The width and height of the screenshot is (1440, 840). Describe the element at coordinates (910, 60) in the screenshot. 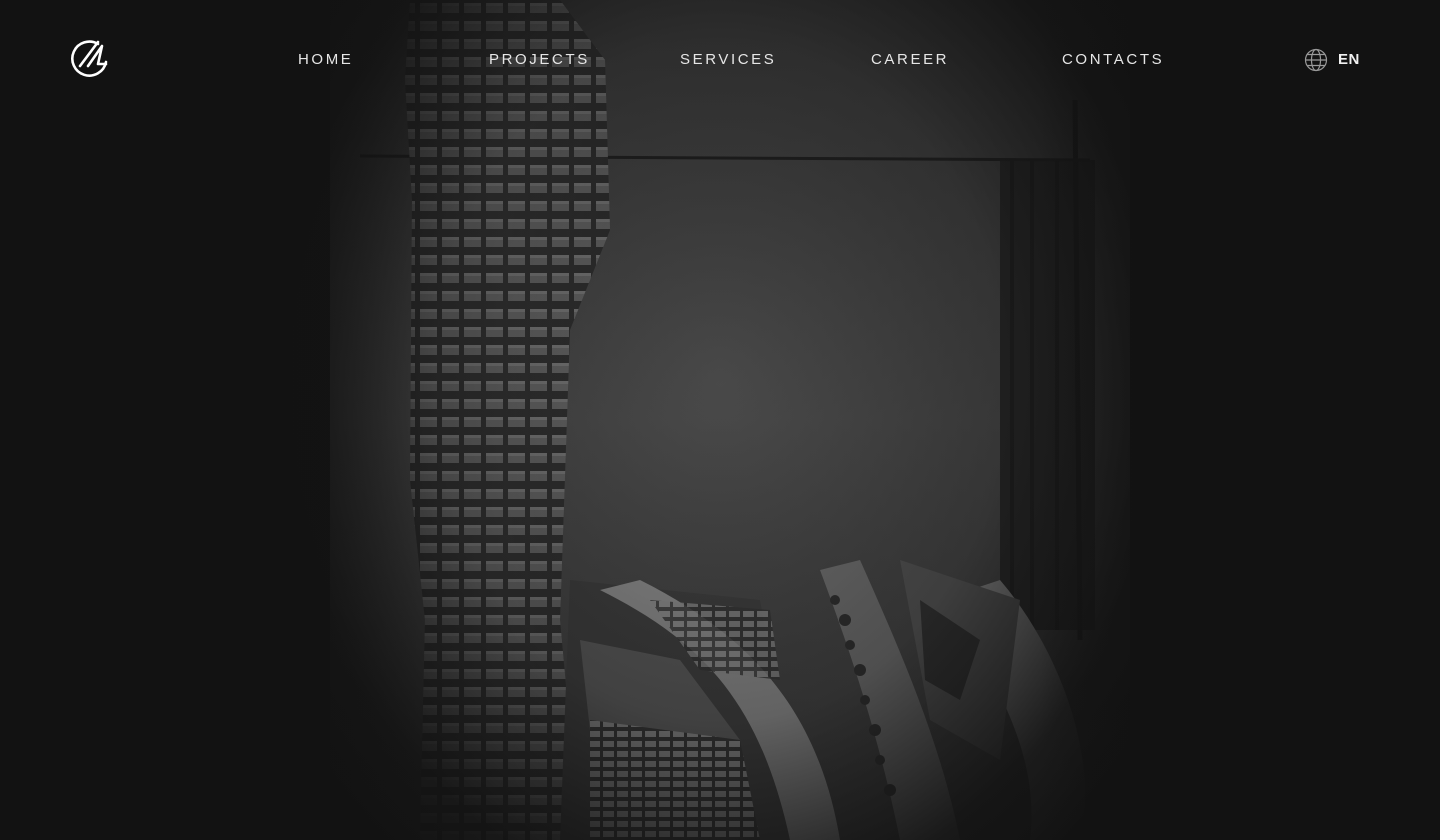

I see `nav-career: CAREER` at that location.